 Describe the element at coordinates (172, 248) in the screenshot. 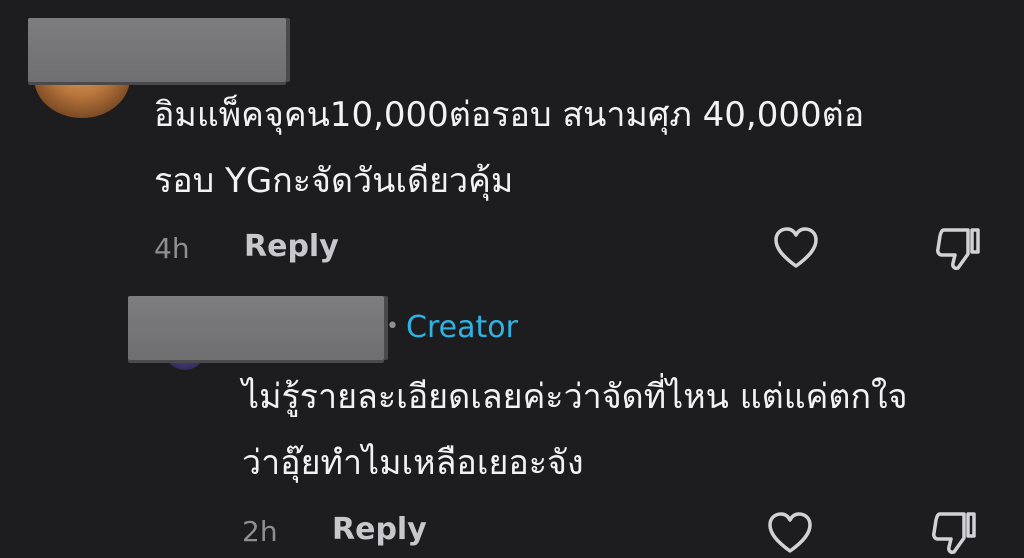

I see `comment-timestamp: 4h` at that location.